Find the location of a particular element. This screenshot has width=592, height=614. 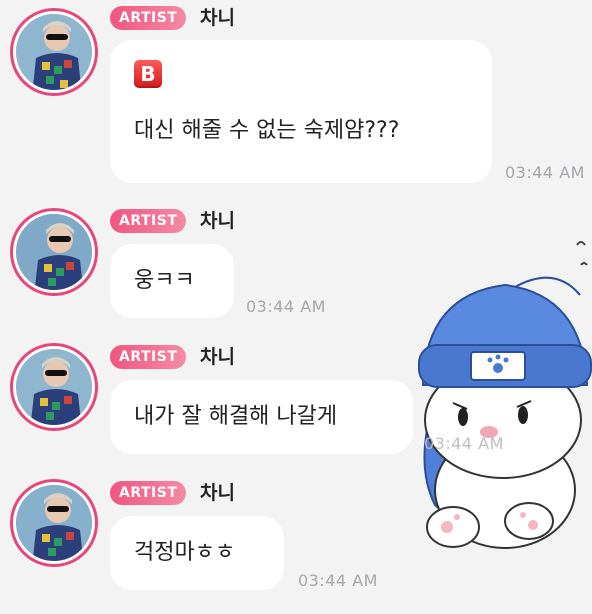

message-bubble: 내가 잘 해결해 나갈게 is located at coordinates (261, 417).